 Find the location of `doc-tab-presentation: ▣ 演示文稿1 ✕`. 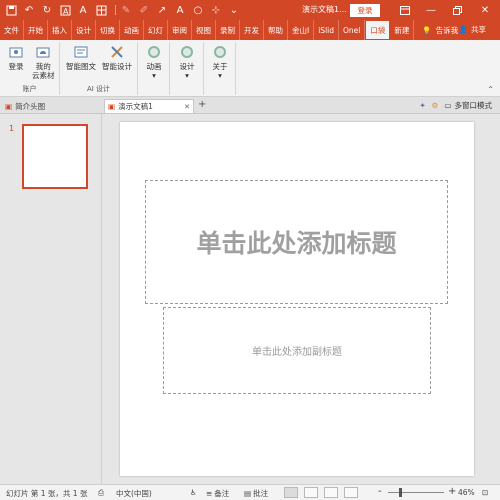

doc-tab-presentation: ▣ 演示文稿1 ✕ is located at coordinates (149, 106).